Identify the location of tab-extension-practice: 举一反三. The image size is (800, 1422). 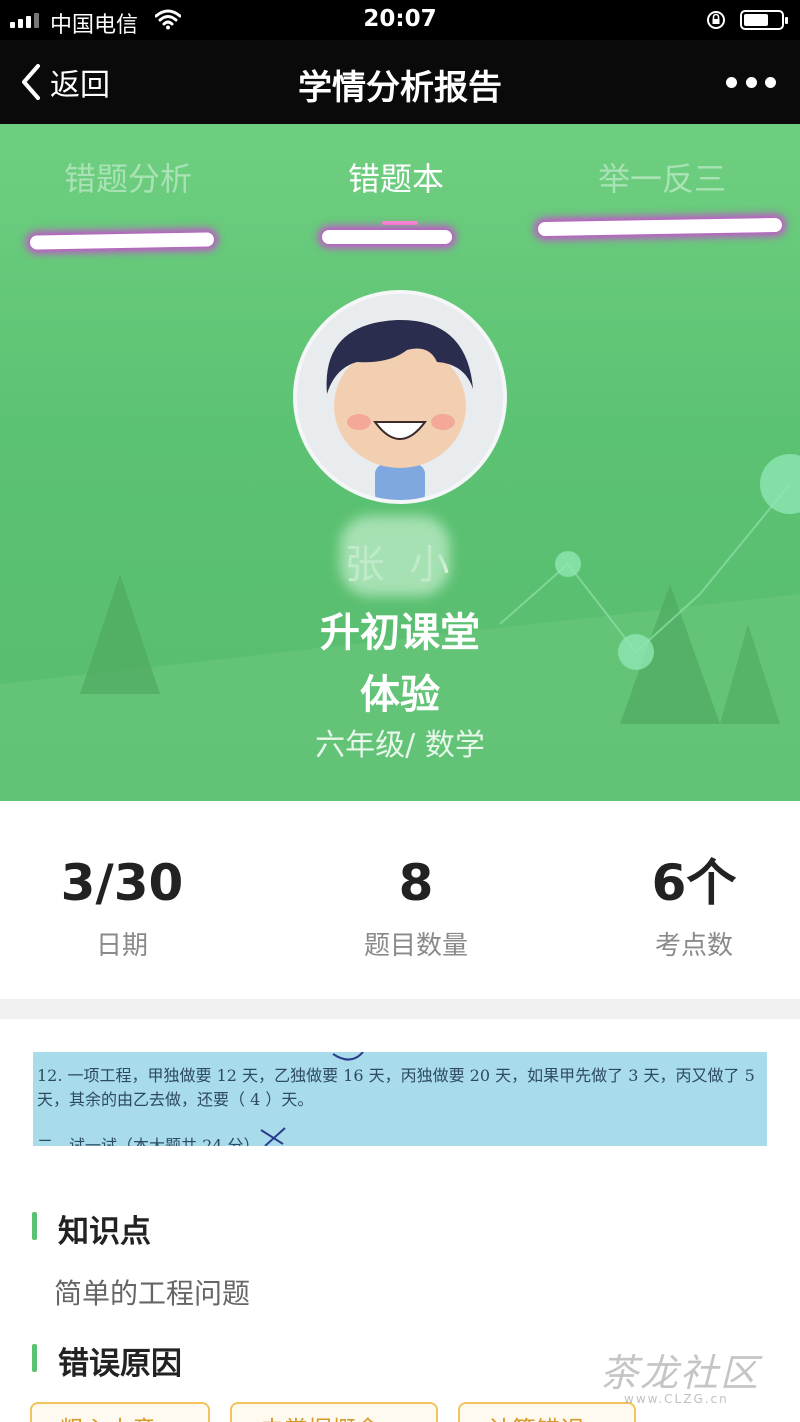
(662, 177).